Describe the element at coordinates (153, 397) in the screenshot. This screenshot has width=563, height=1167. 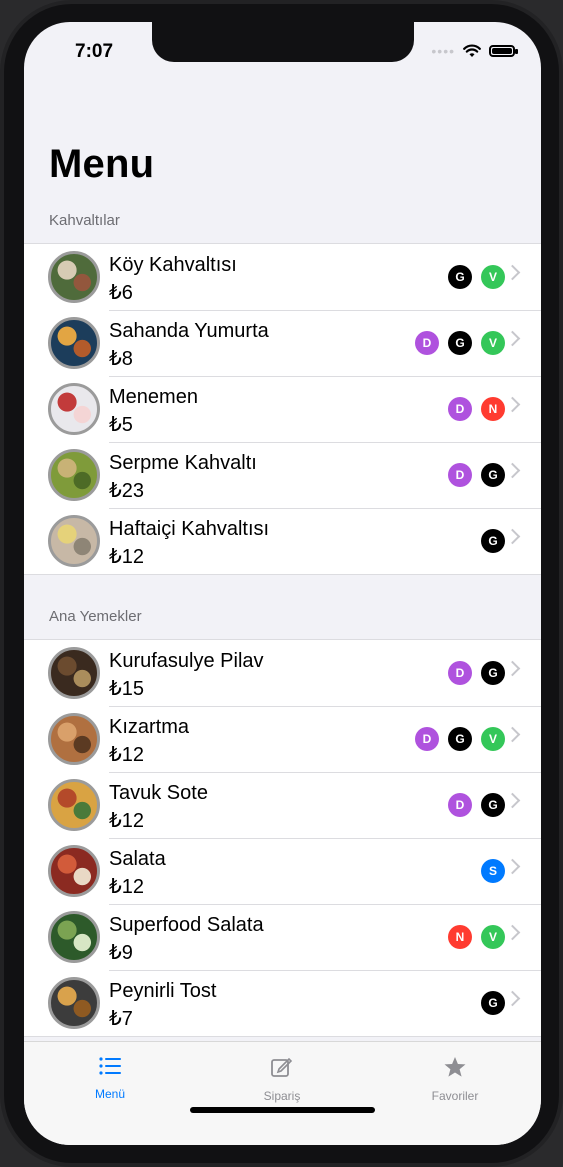
I see `item-name: Menemen` at that location.